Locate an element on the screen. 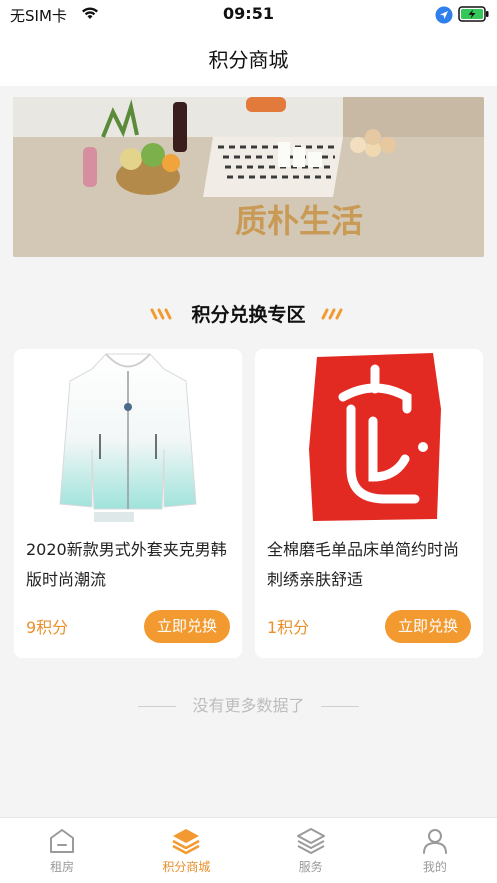  no-more-text: 没有更多数据了 is located at coordinates (248, 705).